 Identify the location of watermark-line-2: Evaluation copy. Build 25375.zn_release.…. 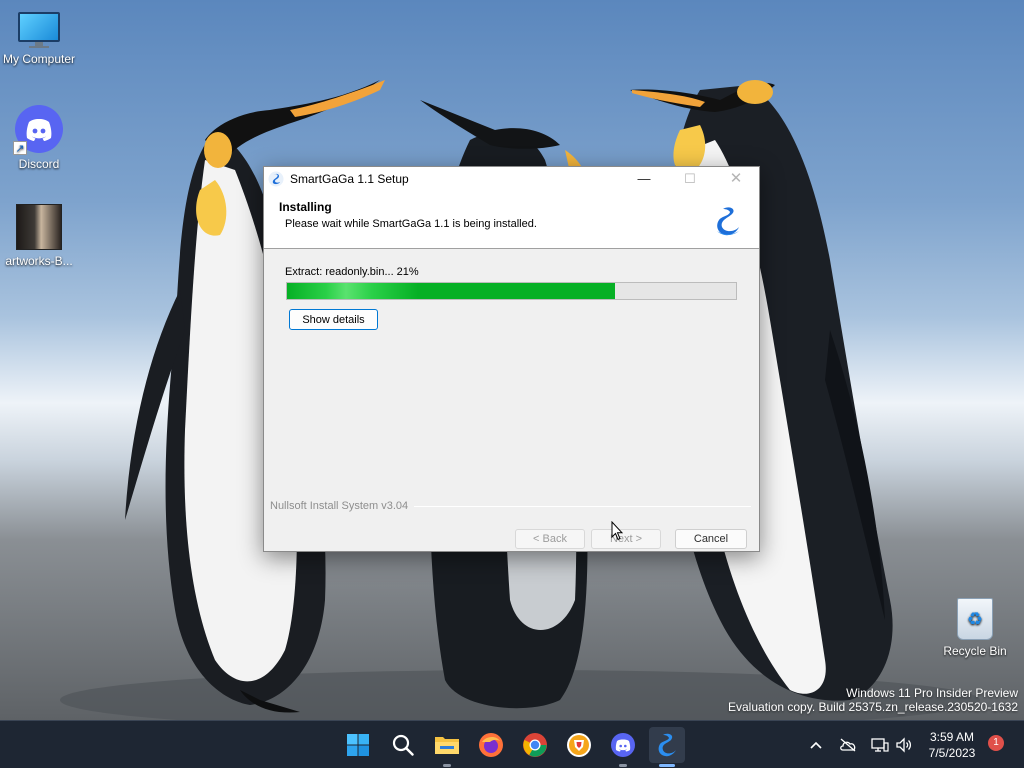
(873, 707).